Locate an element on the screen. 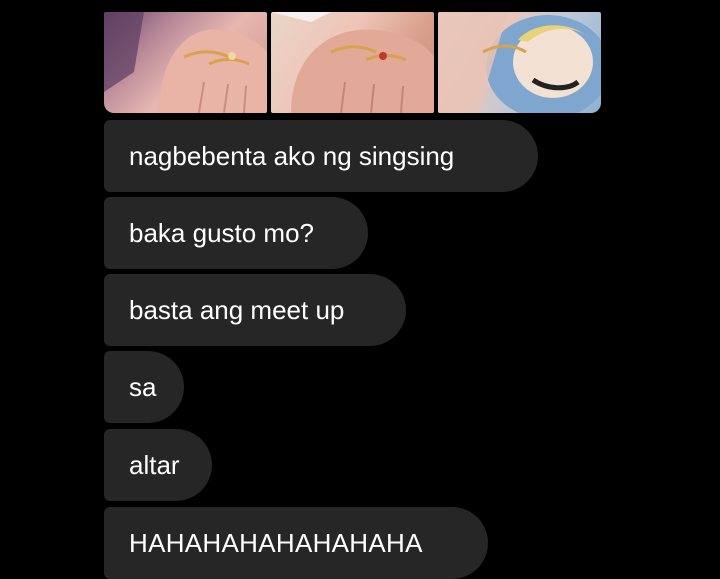 This screenshot has height=579, width=720. photo-attachments is located at coordinates (352, 62).